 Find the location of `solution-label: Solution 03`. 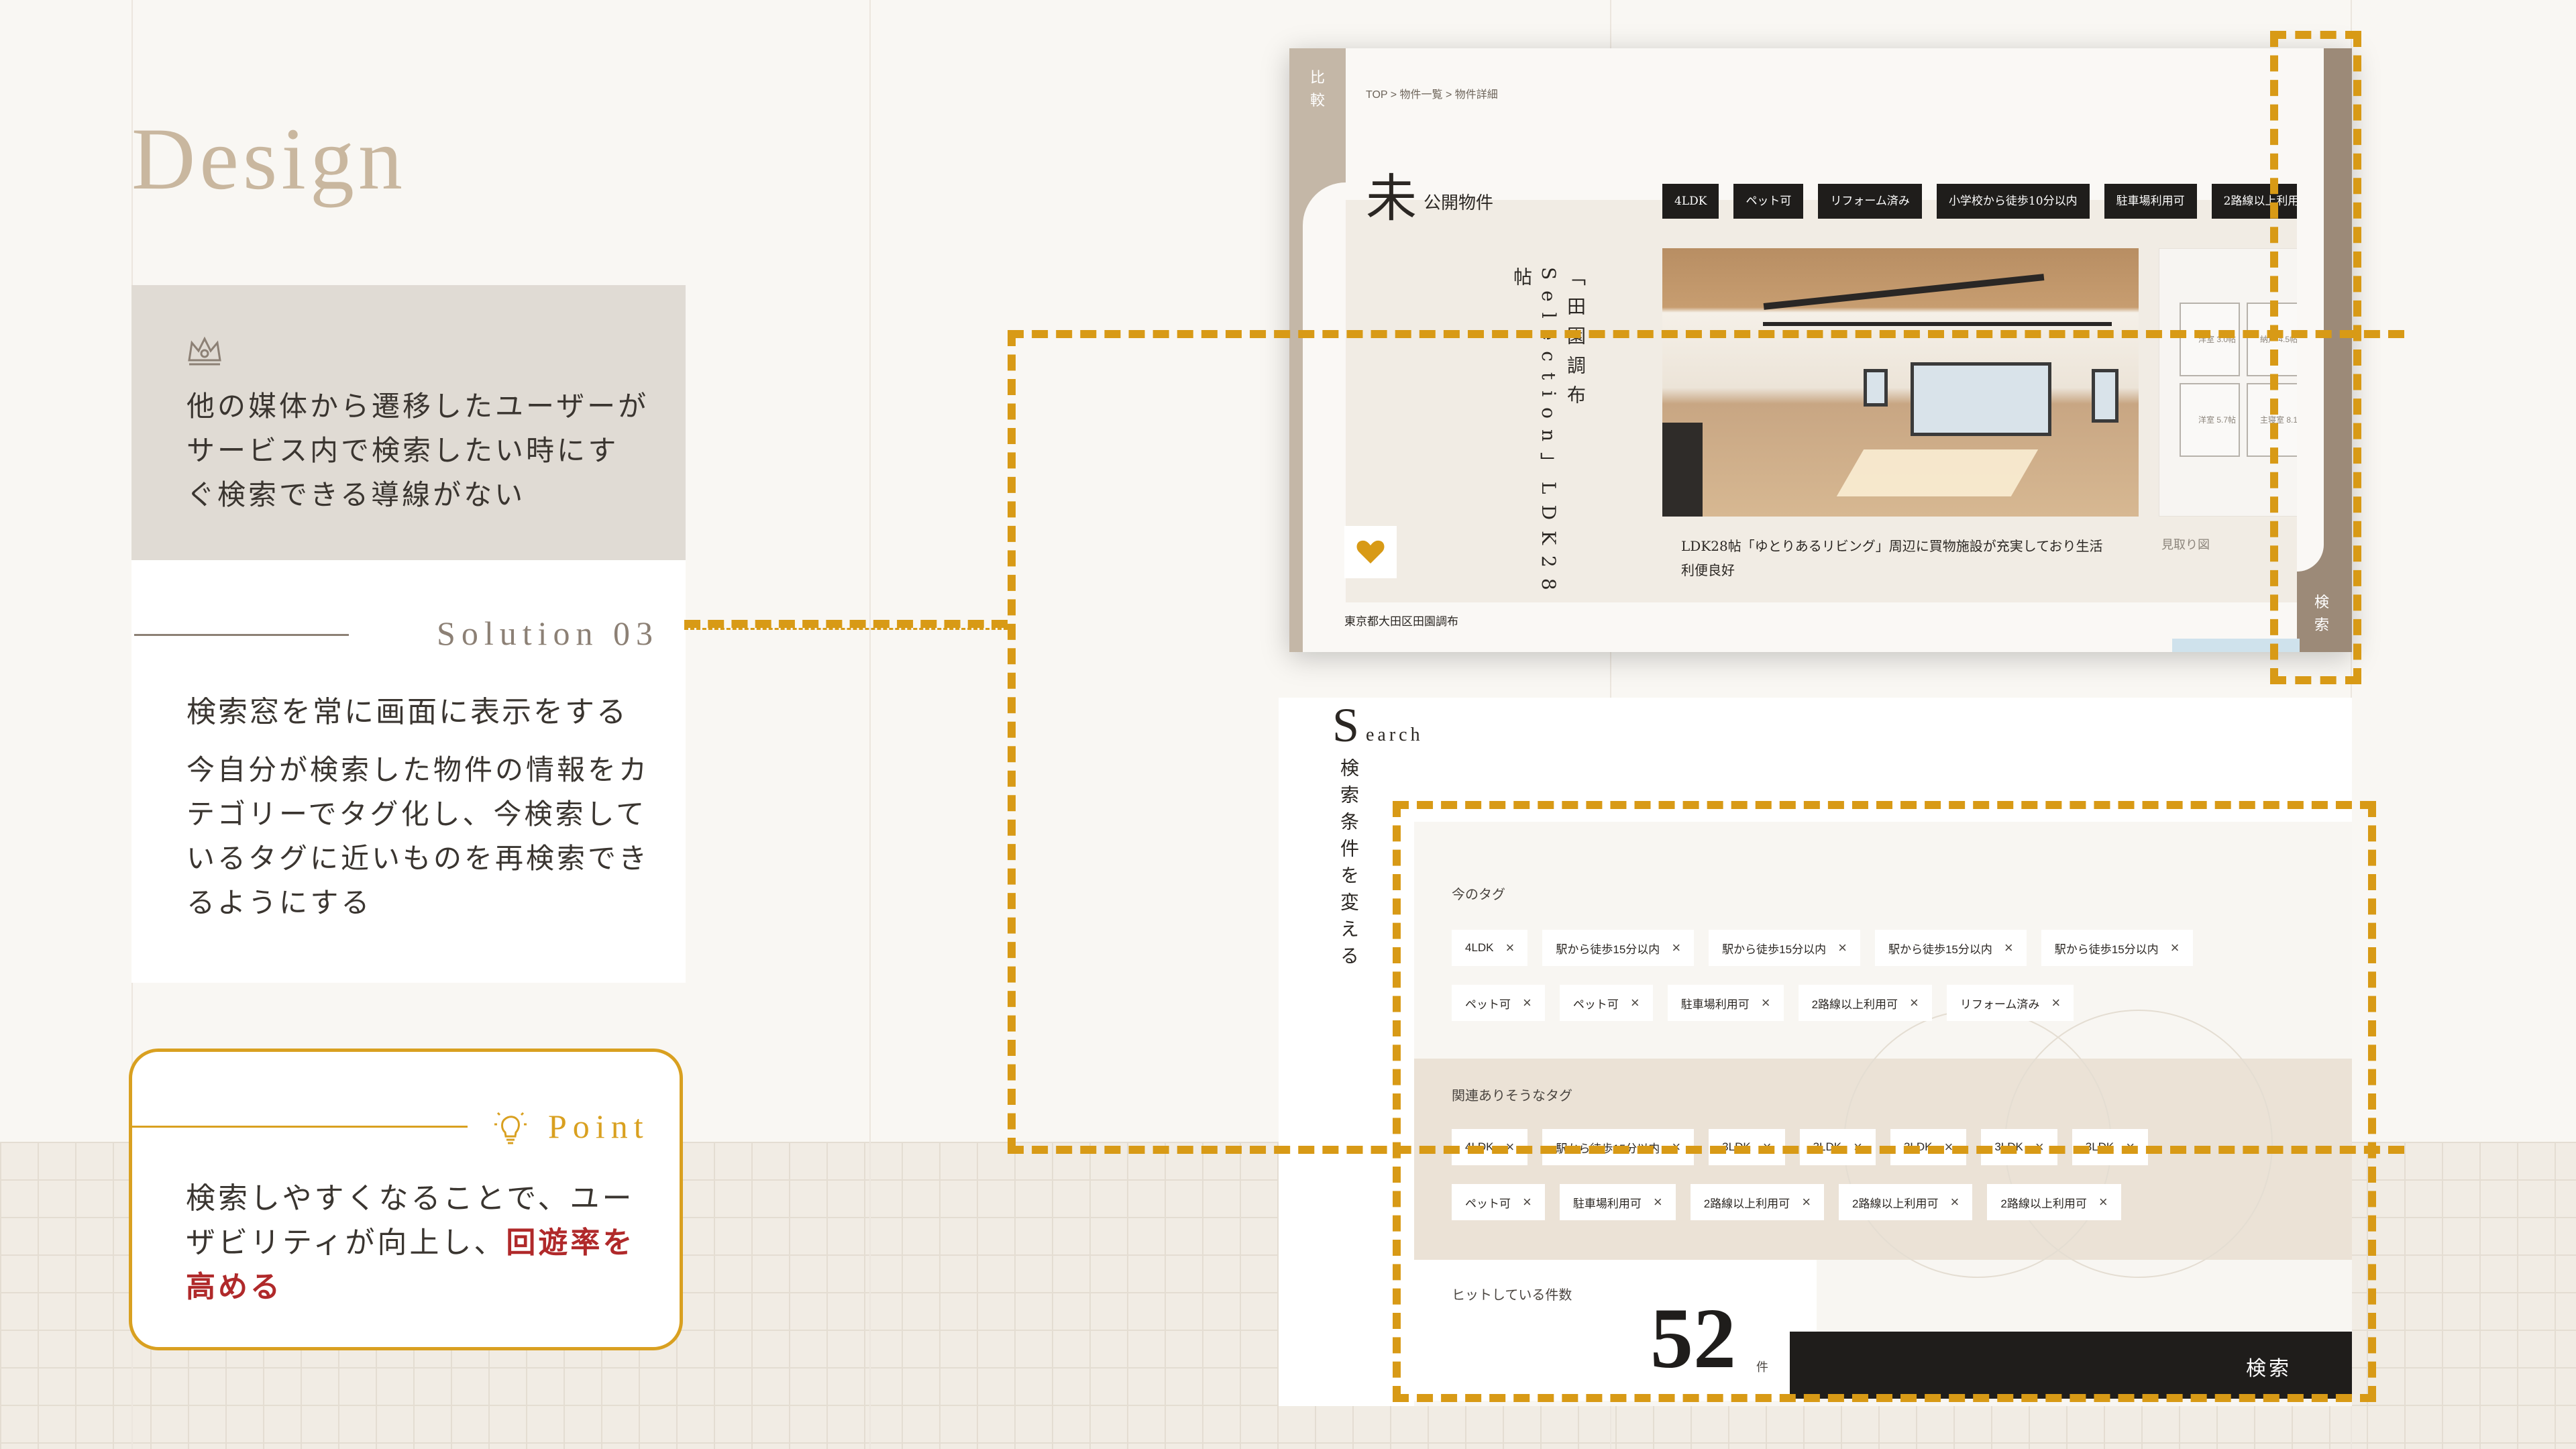

solution-label: Solution 03 is located at coordinates (548, 633).